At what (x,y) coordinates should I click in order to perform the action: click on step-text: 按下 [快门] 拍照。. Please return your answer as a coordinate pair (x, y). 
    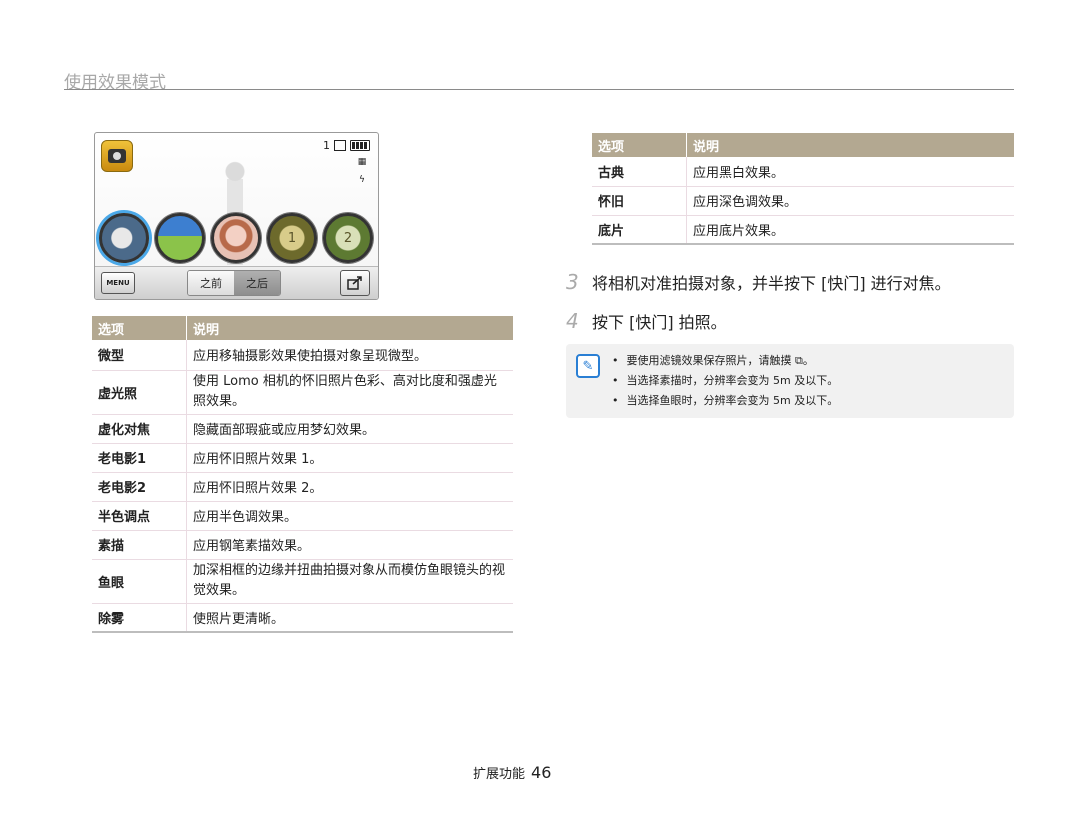
    Looking at the image, I should click on (659, 322).